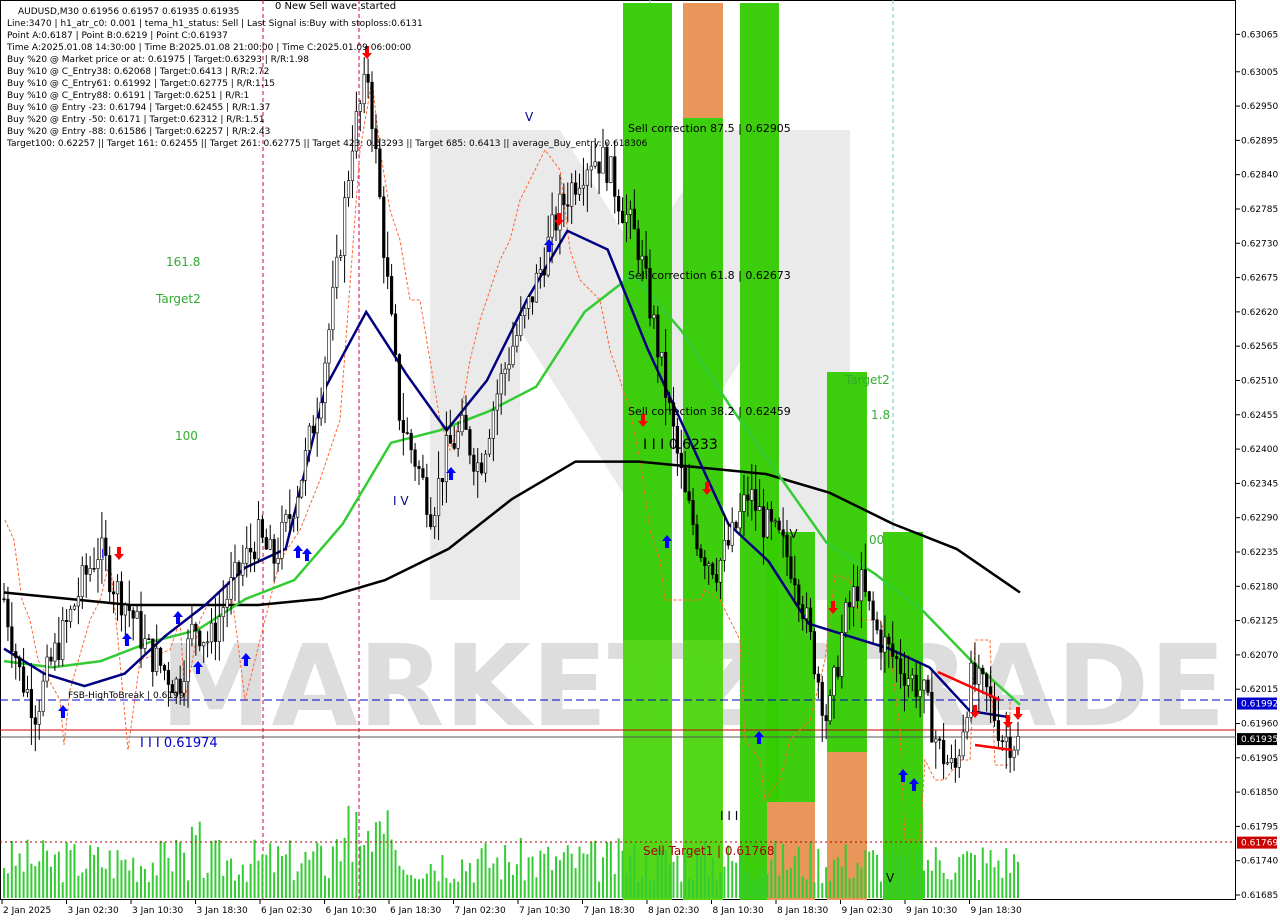 This screenshot has height=920, width=1280. Describe the element at coordinates (401, 501) in the screenshot. I see `label-iv: I V` at that location.